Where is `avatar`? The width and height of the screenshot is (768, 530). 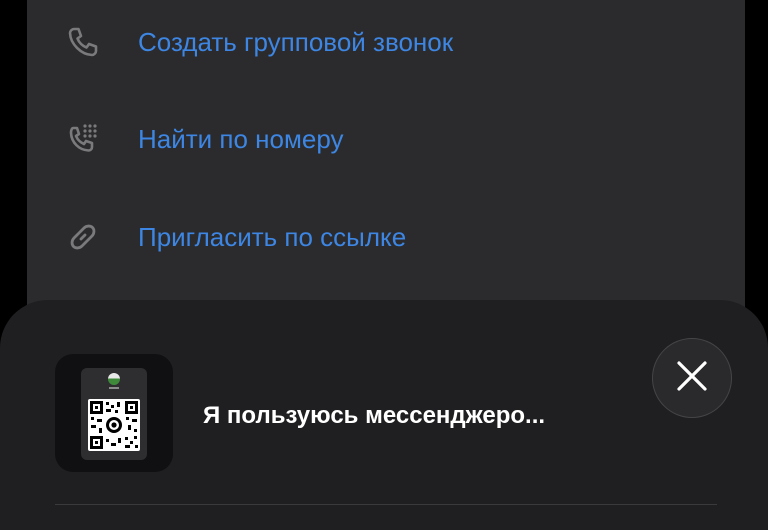
avatar is located at coordinates (114, 379).